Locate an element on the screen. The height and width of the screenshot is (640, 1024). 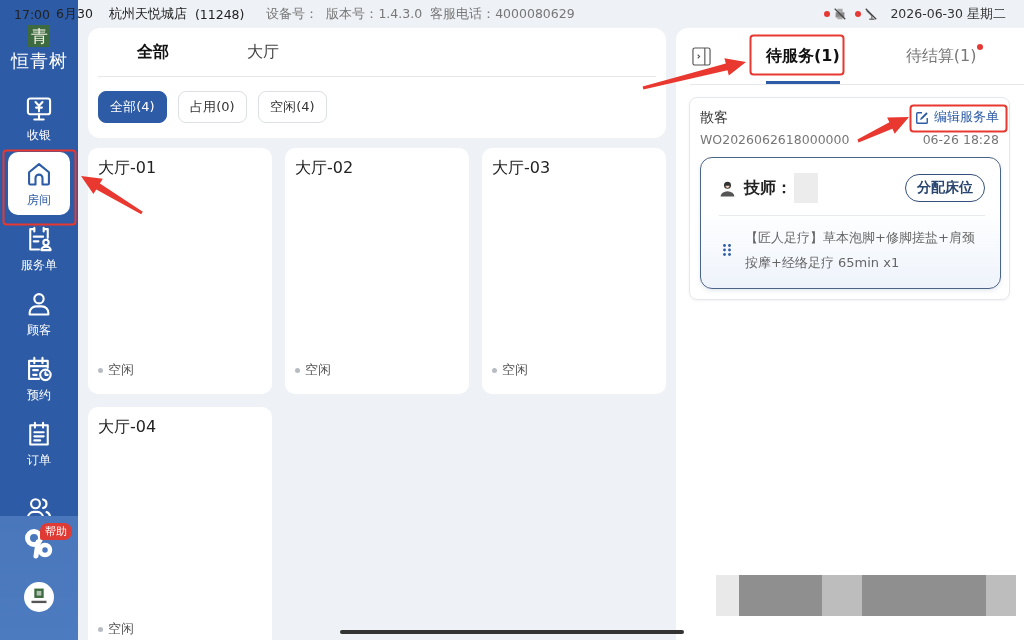
avatar-logo-icon is located at coordinates (39, 597).